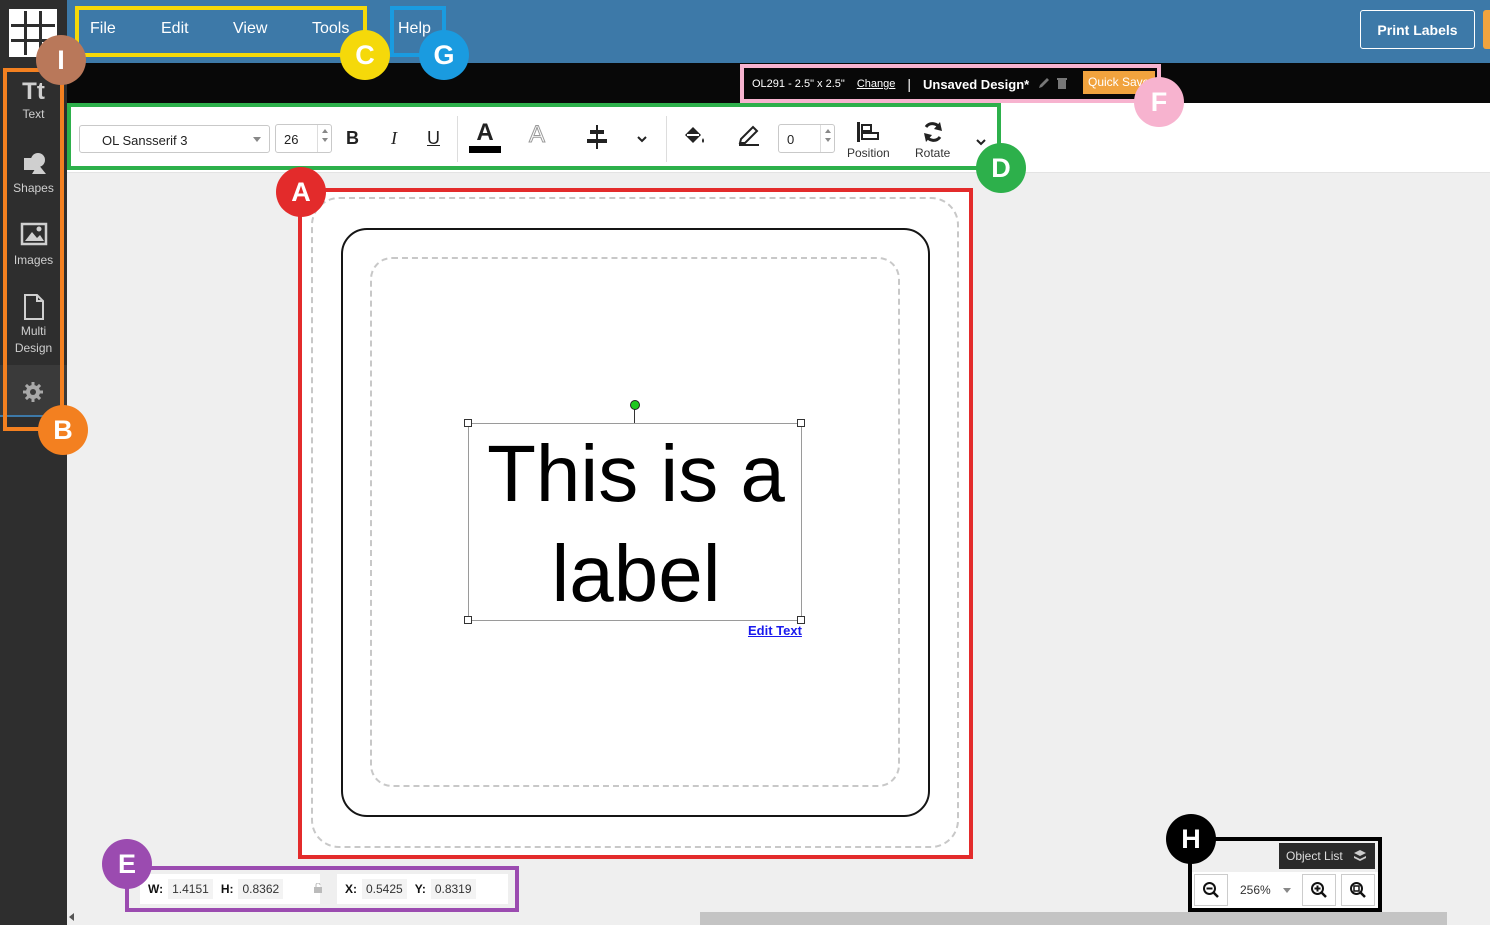 This screenshot has width=1490, height=925. I want to click on trash-icon, so click(1062, 84).